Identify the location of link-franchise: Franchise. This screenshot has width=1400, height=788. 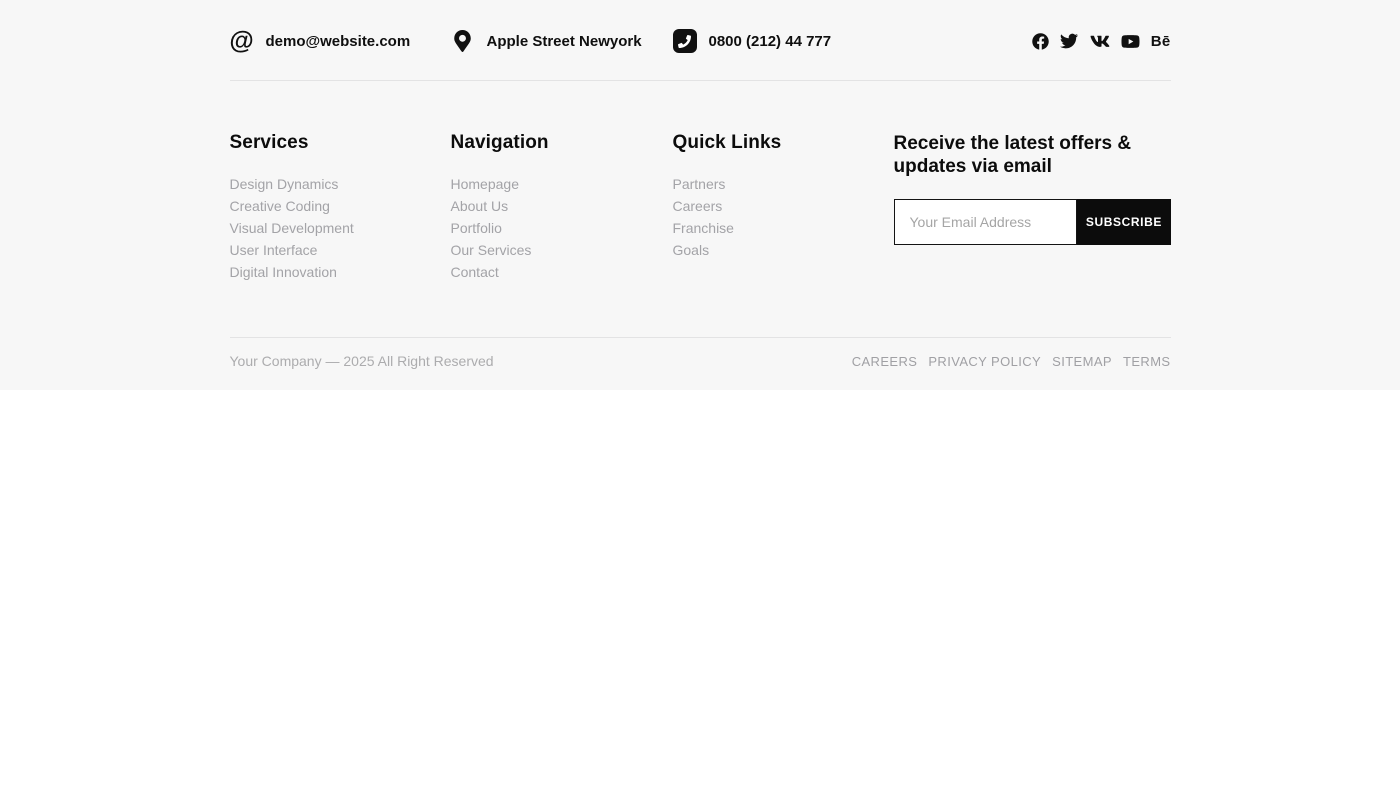
(703, 228).